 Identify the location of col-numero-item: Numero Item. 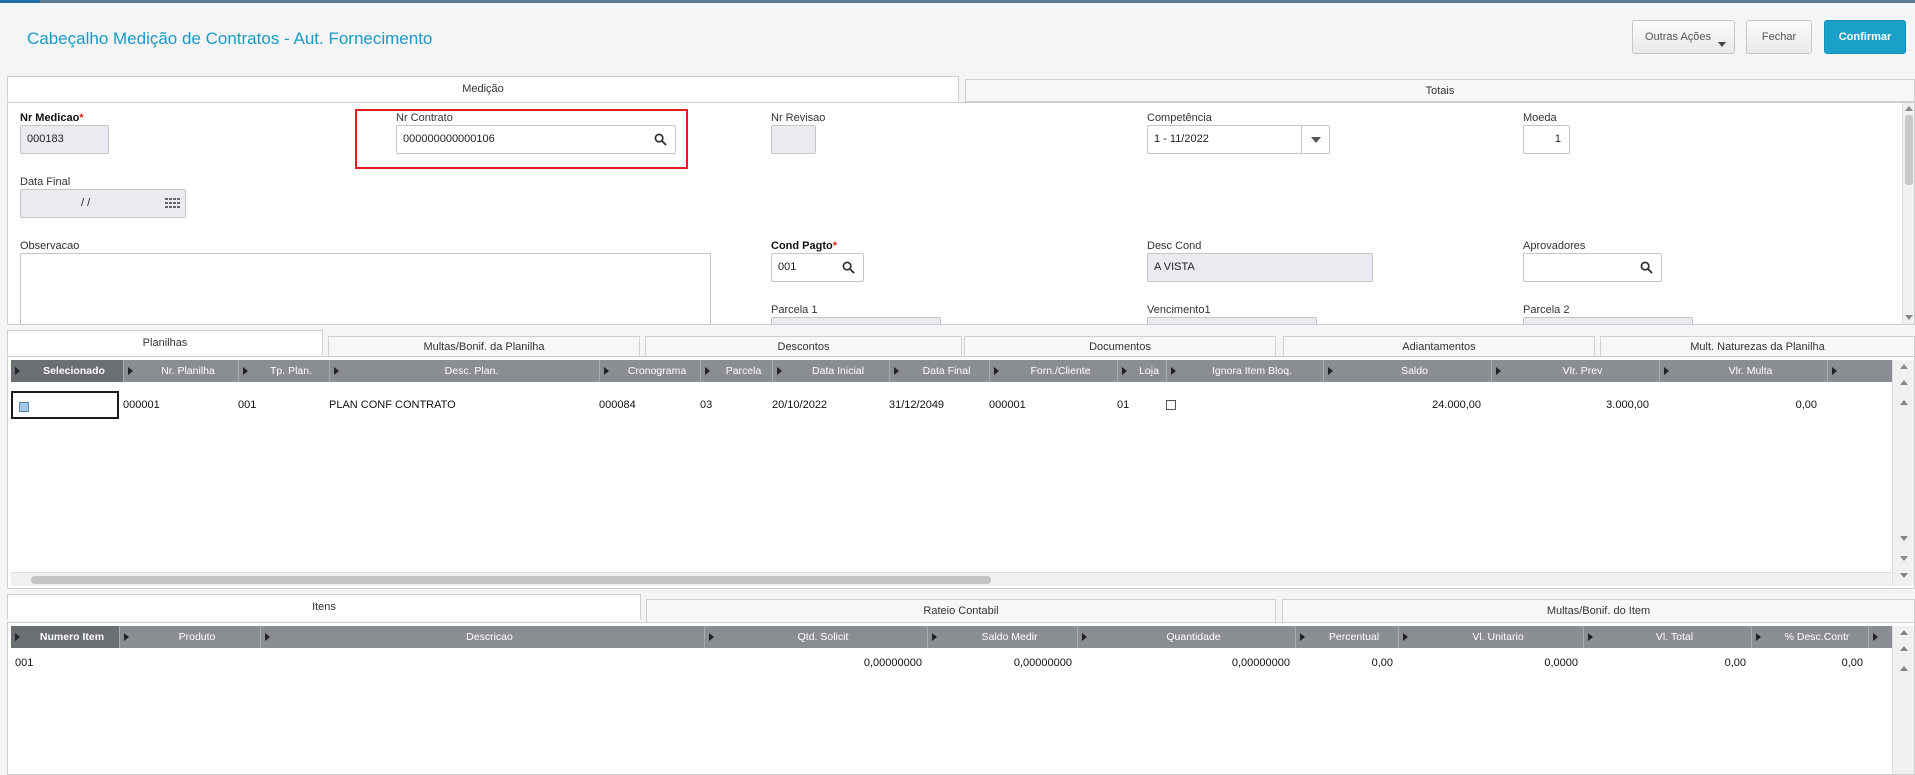
(65, 637).